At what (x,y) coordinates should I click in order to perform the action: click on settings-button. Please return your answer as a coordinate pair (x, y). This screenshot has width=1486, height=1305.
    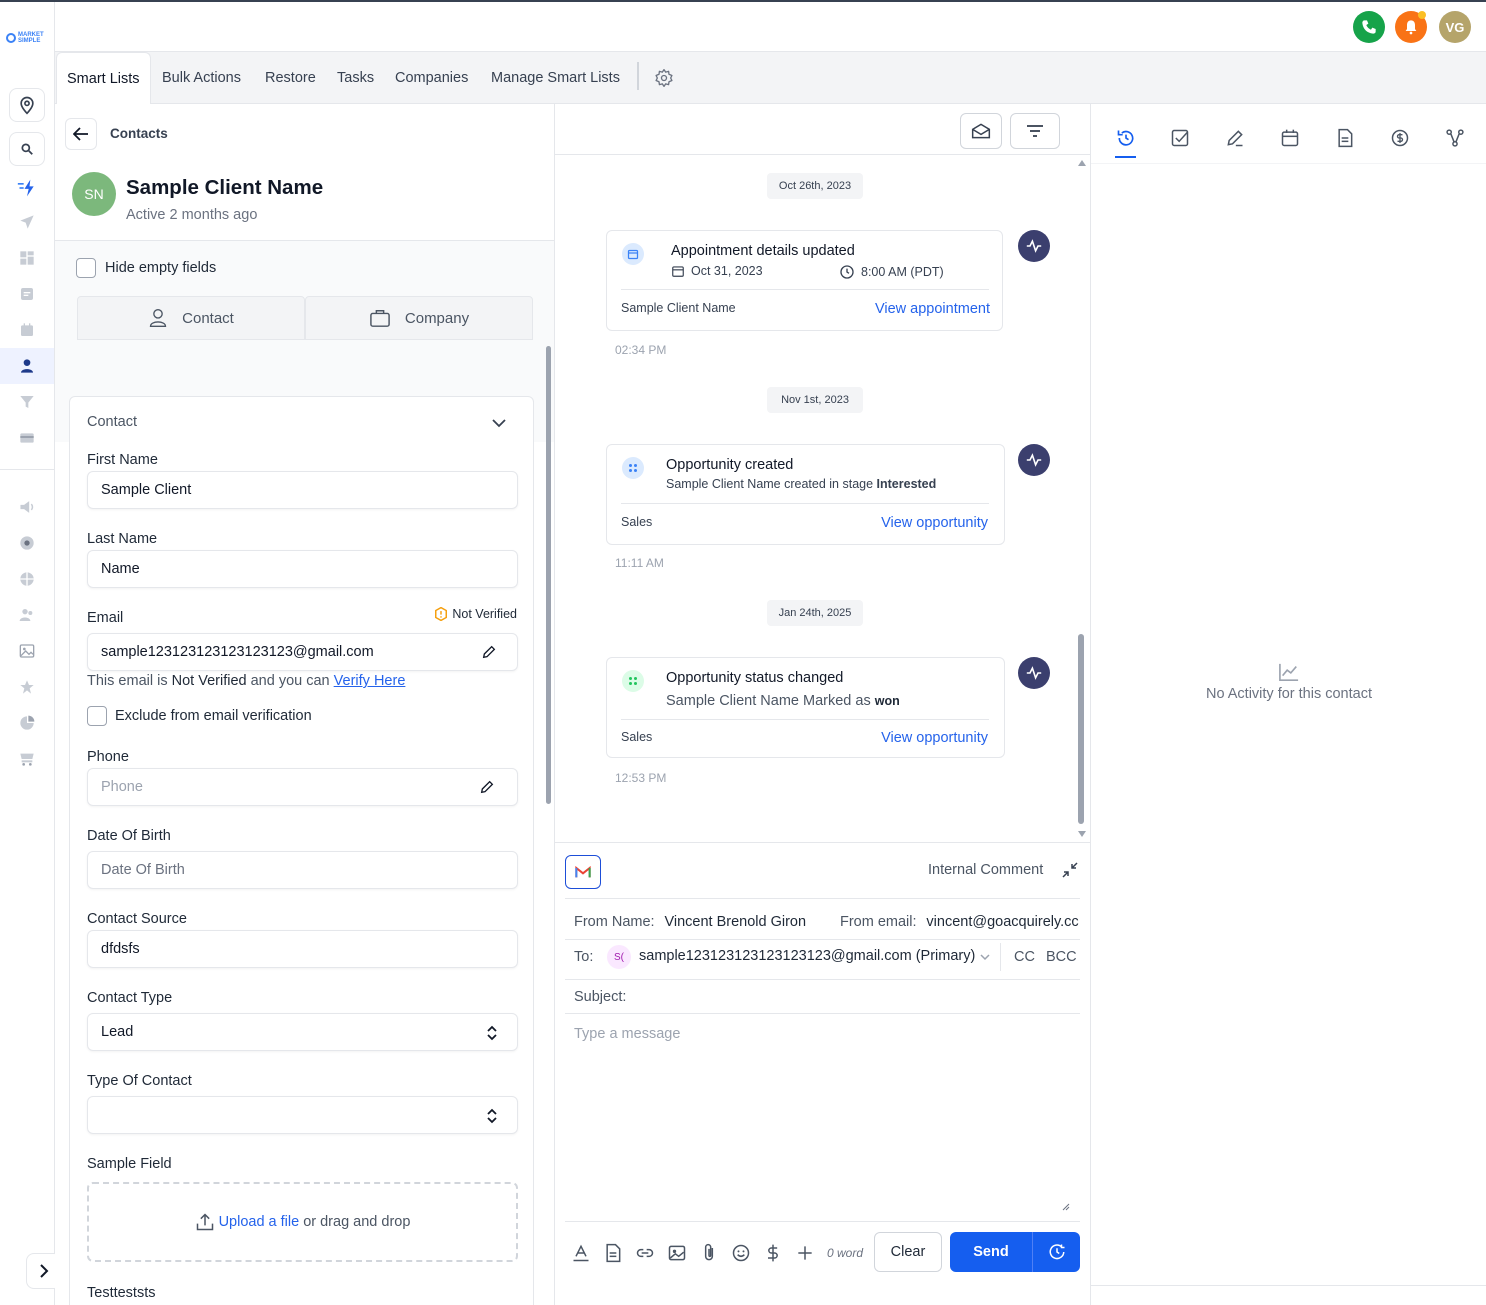
    Looking at the image, I should click on (664, 78).